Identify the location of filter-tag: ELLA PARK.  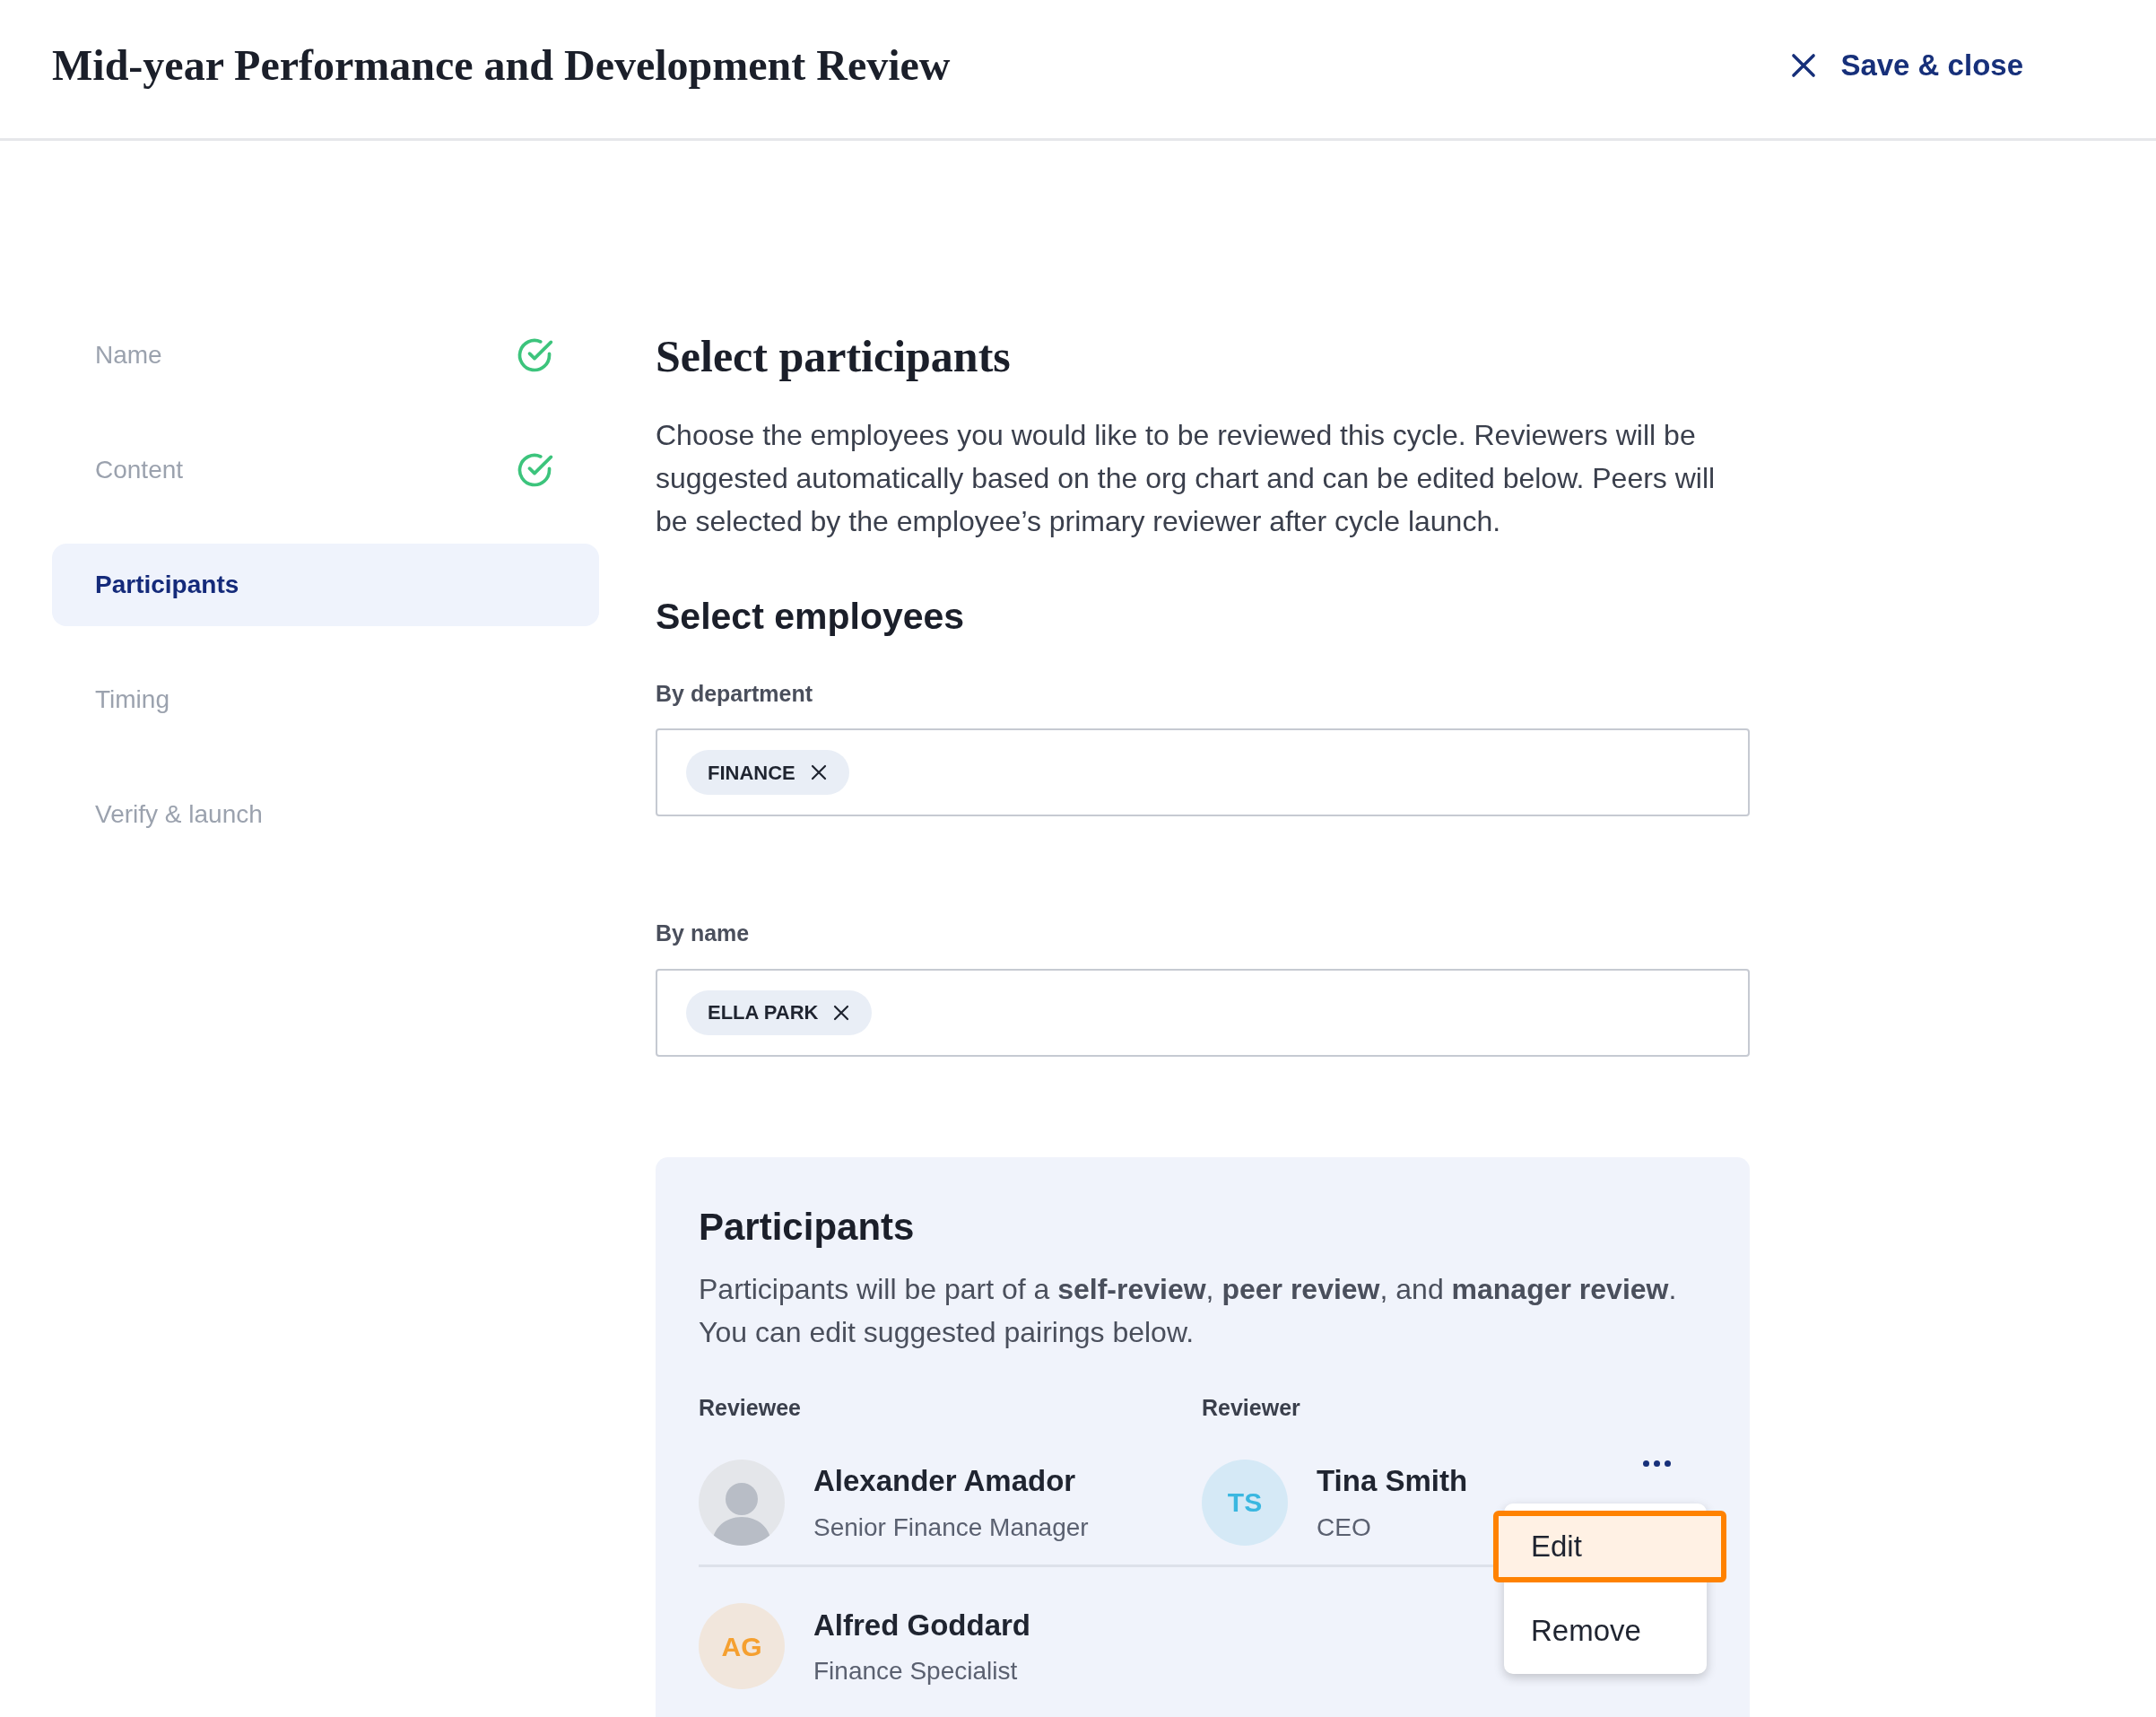
(779, 1012).